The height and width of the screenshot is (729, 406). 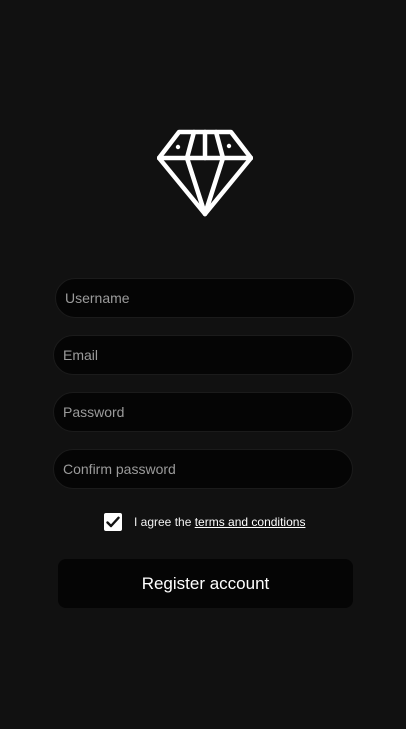 I want to click on agree-checkbox, so click(x=113, y=521).